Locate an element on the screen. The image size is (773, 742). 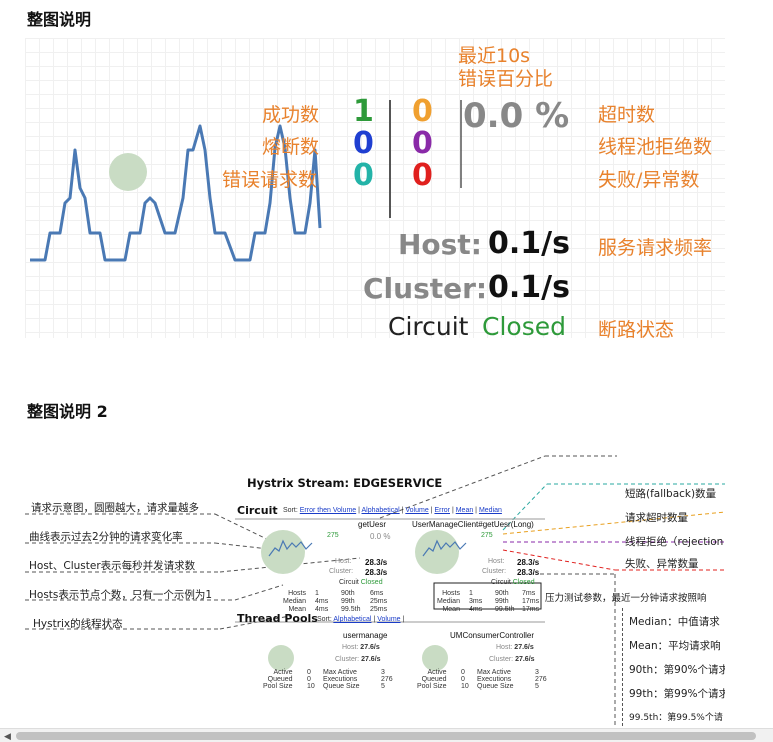
sort-error-link: Error is located at coordinates (442, 510).